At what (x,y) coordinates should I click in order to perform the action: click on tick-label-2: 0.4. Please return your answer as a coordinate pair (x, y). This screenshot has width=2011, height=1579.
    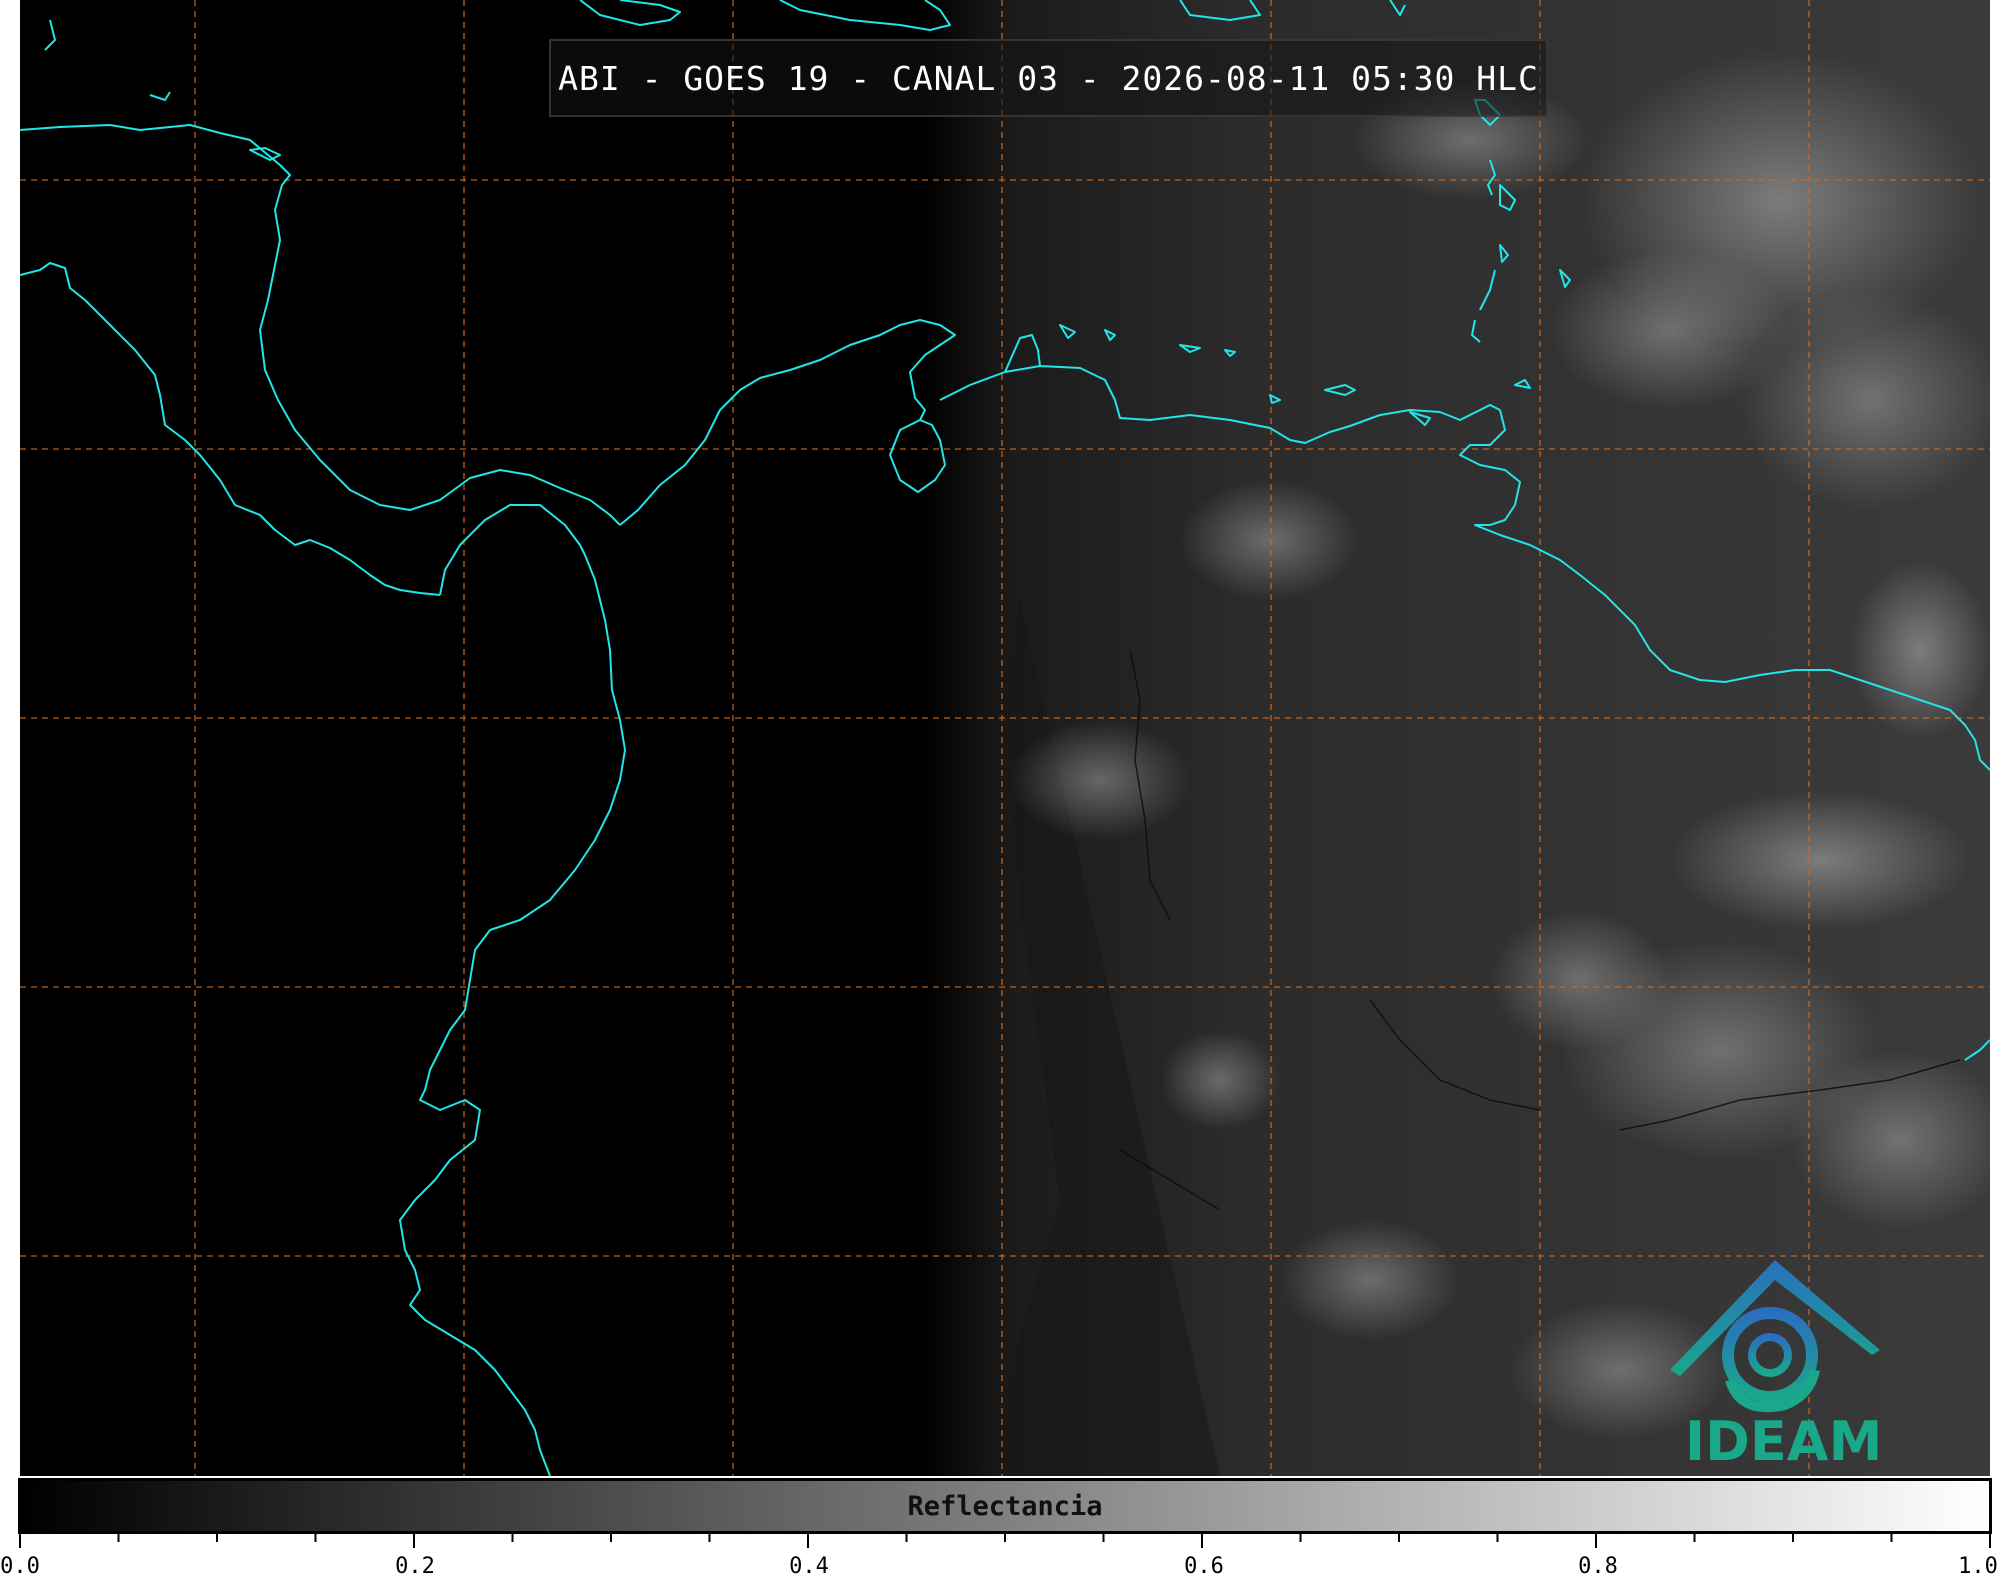
    Looking at the image, I should click on (809, 1566).